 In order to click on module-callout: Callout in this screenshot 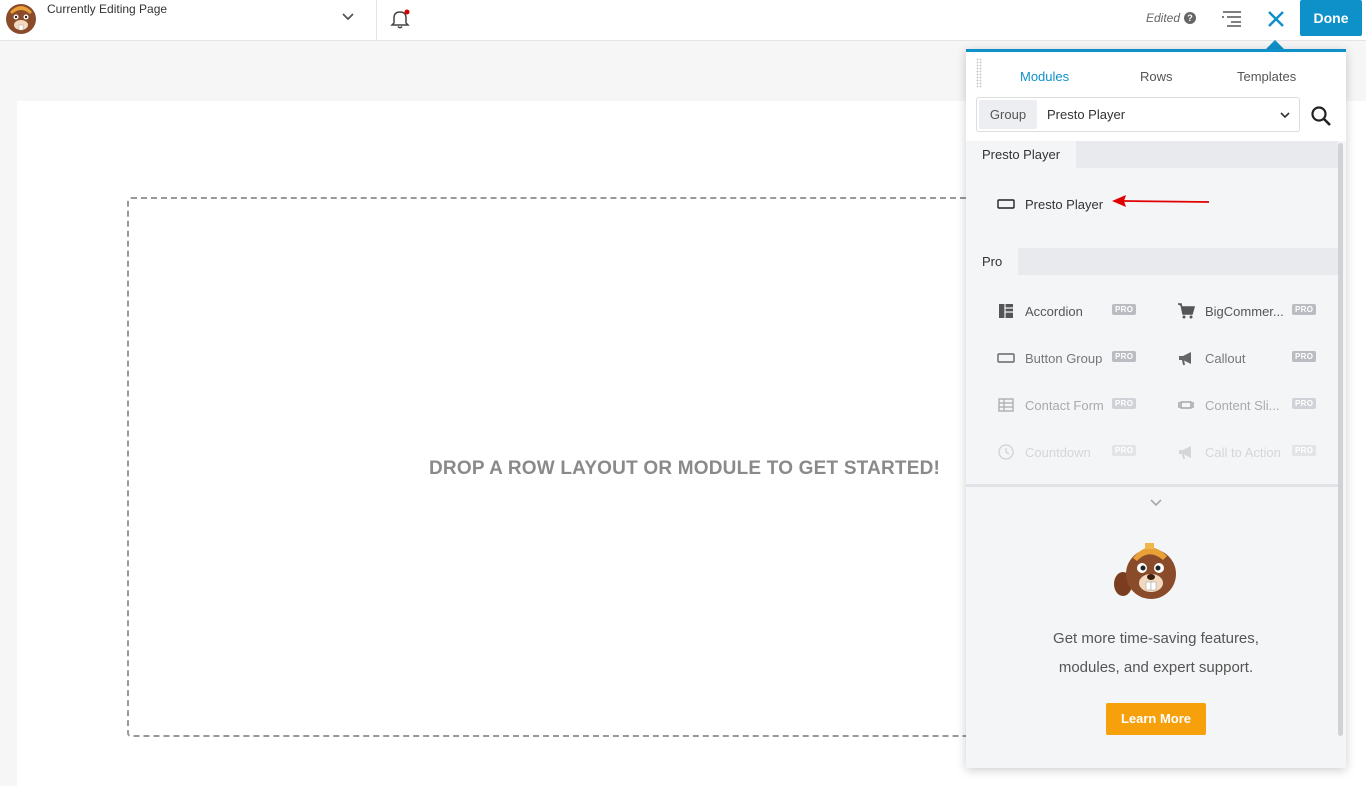, I will do `click(1211, 358)`.